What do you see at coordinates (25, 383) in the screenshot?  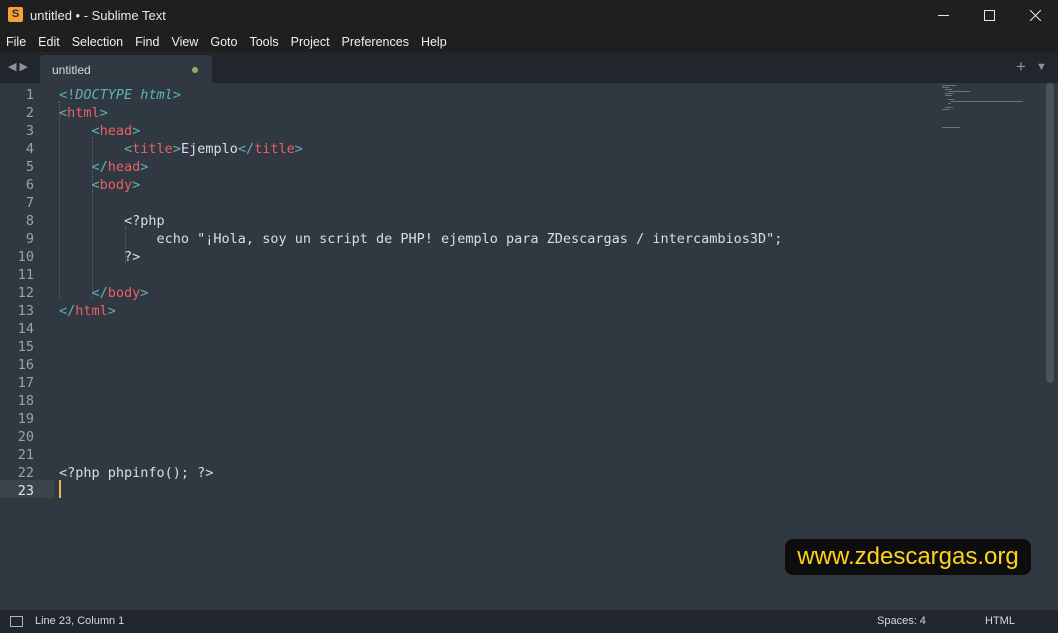 I see `line-number: 17` at bounding box center [25, 383].